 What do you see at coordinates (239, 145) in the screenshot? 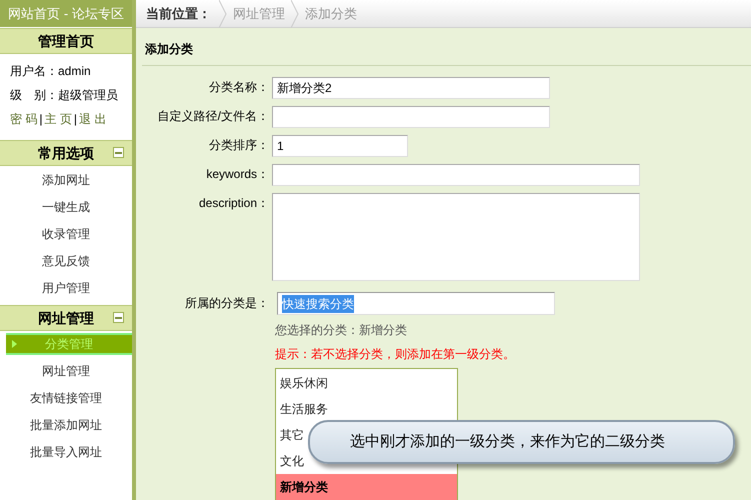
I see `field-label: 分类排序：` at bounding box center [239, 145].